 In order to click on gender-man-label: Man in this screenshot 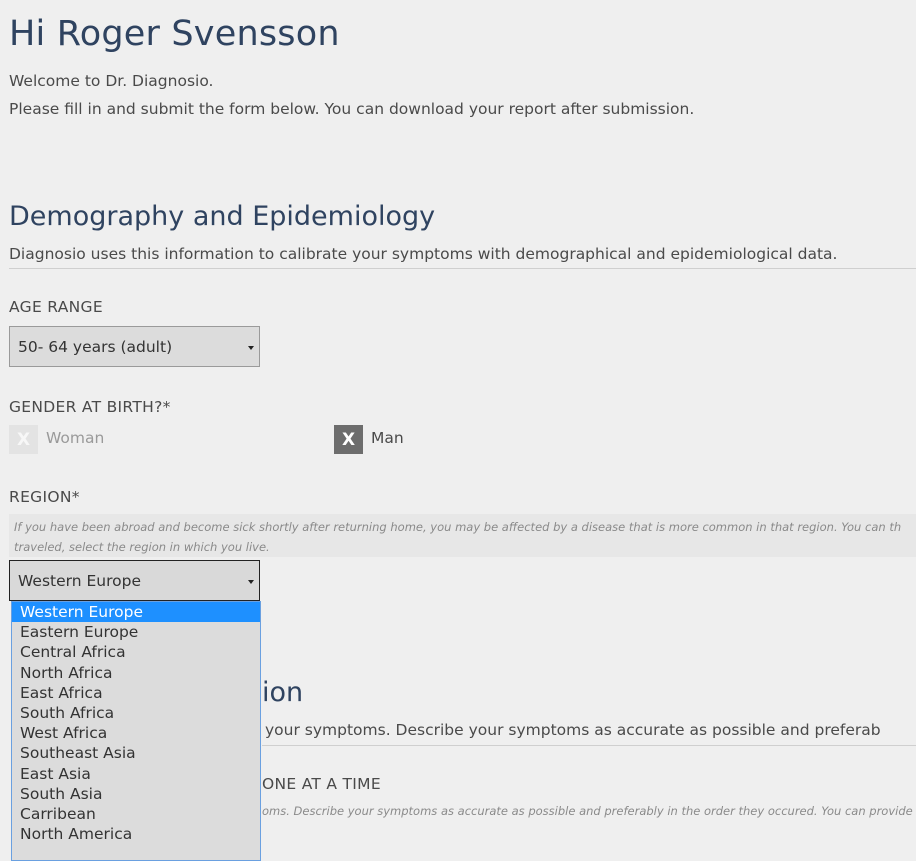, I will do `click(387, 438)`.